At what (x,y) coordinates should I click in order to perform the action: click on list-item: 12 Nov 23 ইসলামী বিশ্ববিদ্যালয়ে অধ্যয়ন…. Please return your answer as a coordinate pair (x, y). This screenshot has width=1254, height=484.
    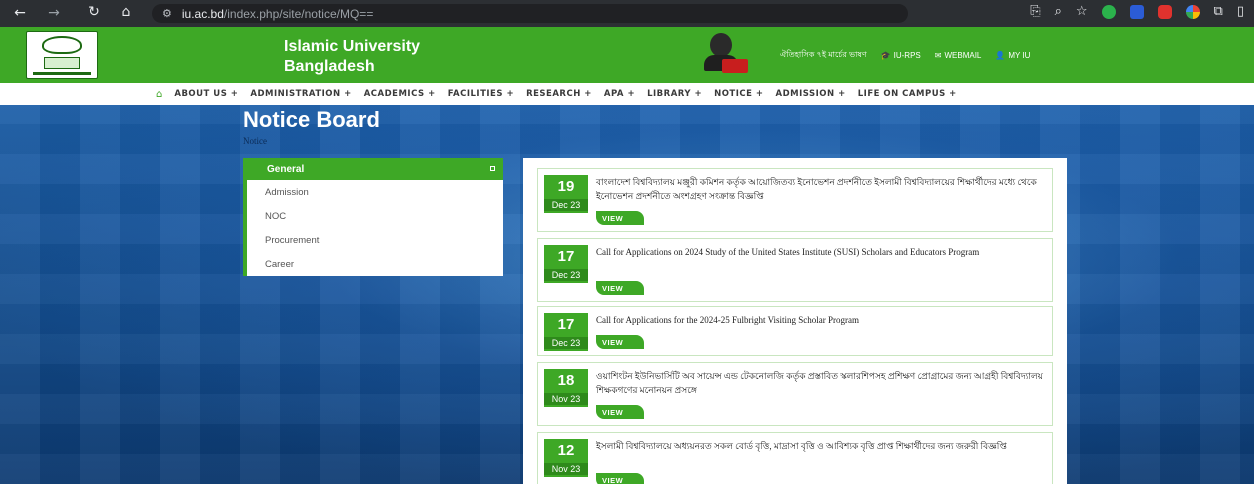
    Looking at the image, I should click on (795, 458).